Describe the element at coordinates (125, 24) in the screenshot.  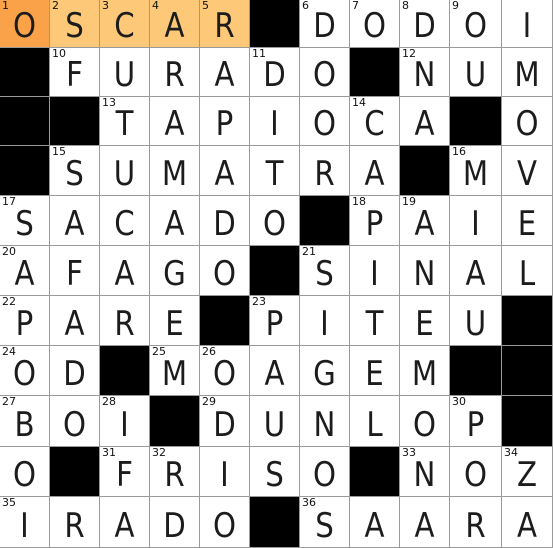
I see `grid-cell: 3C` at that location.